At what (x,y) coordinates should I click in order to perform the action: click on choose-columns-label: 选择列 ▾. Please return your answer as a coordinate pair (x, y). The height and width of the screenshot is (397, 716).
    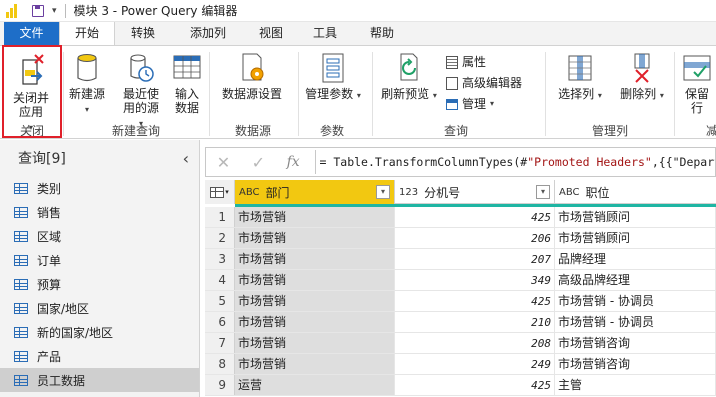
    Looking at the image, I should click on (580, 94).